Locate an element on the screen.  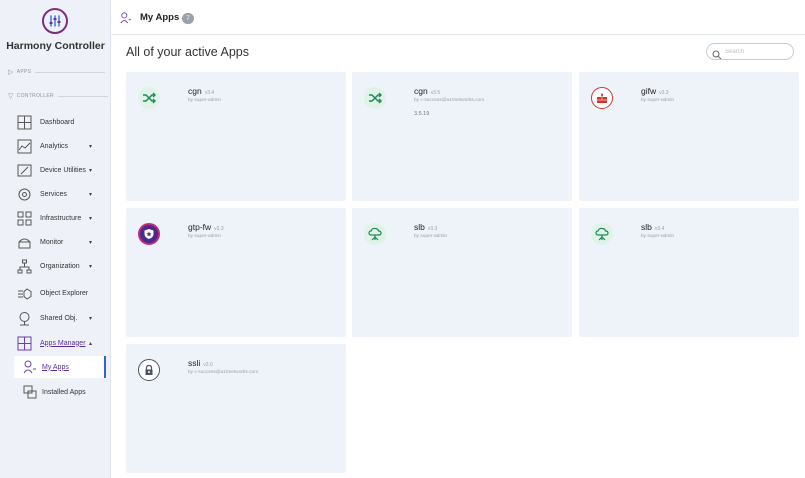
device-utilities-icon is located at coordinates (24, 170).